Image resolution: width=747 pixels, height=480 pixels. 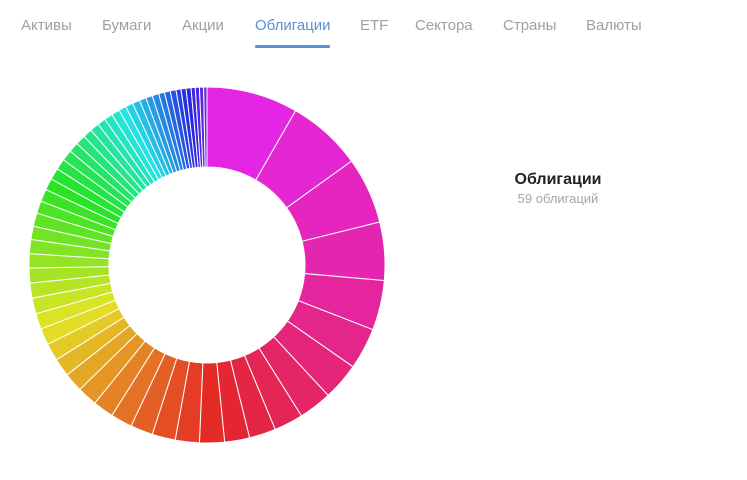 I want to click on tab-etf: ETF, so click(x=374, y=26).